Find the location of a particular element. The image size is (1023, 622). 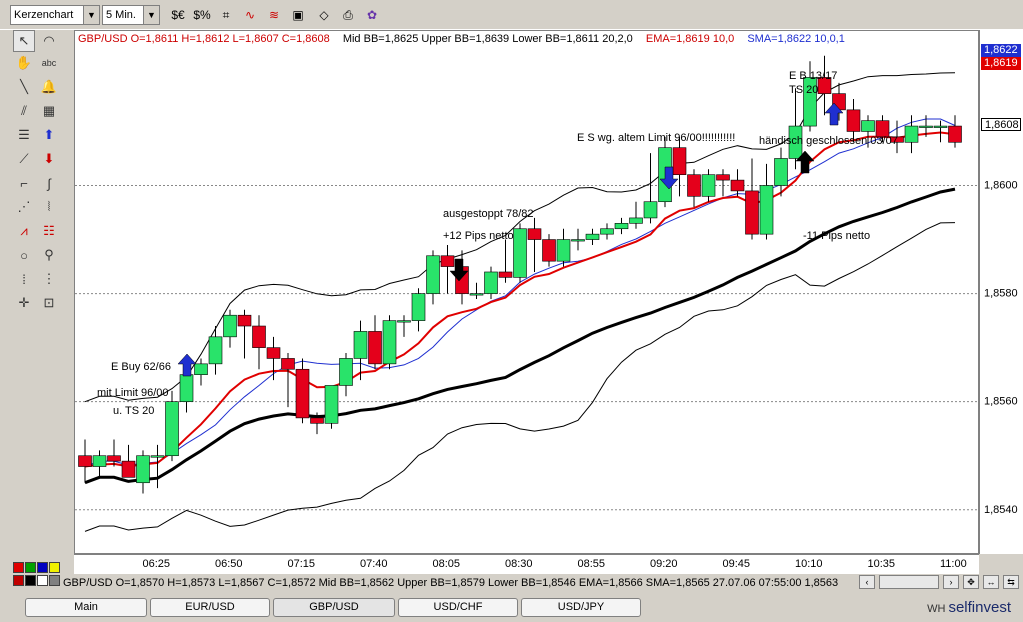

vertical-line-icon: ⋮ is located at coordinates (49, 279).